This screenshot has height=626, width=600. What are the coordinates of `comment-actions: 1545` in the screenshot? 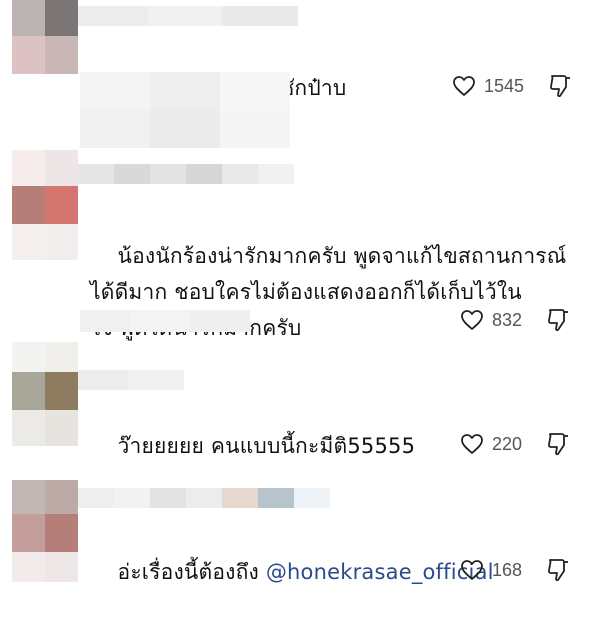 It's located at (512, 86).